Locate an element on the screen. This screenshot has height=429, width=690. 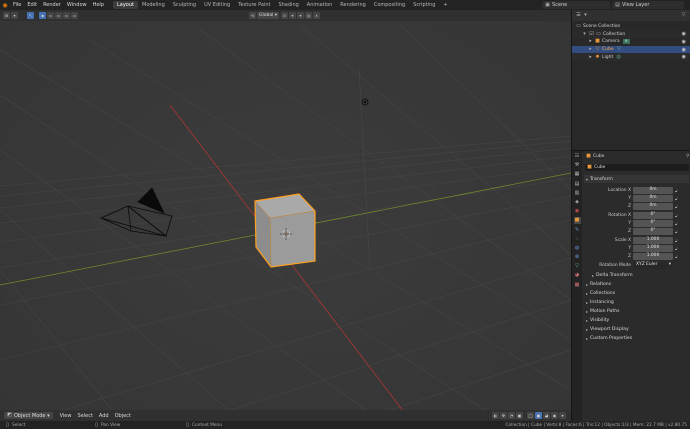
outliner-row-collection: ▾ ☑ ▭ Collection ◉ is located at coordinates (631, 34).